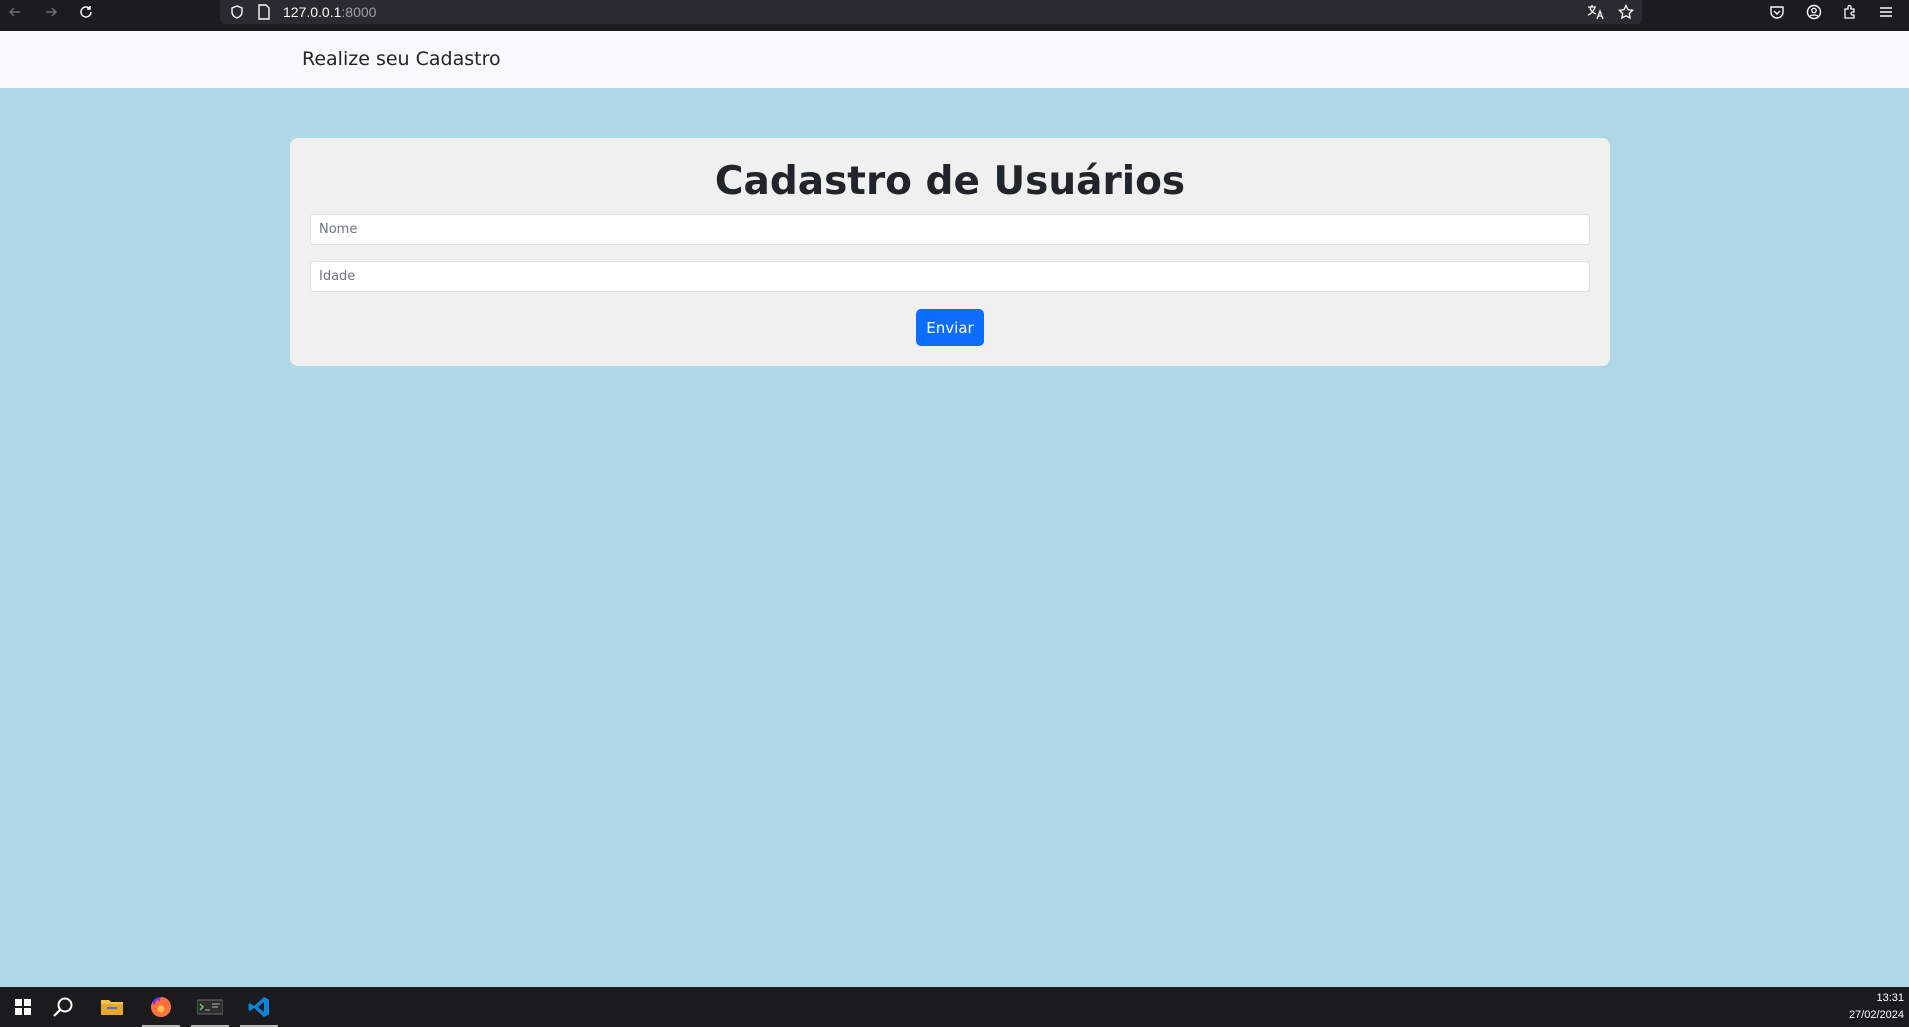  I want to click on browser-toolbar: 127.0.0.1:8000, so click(954, 15).